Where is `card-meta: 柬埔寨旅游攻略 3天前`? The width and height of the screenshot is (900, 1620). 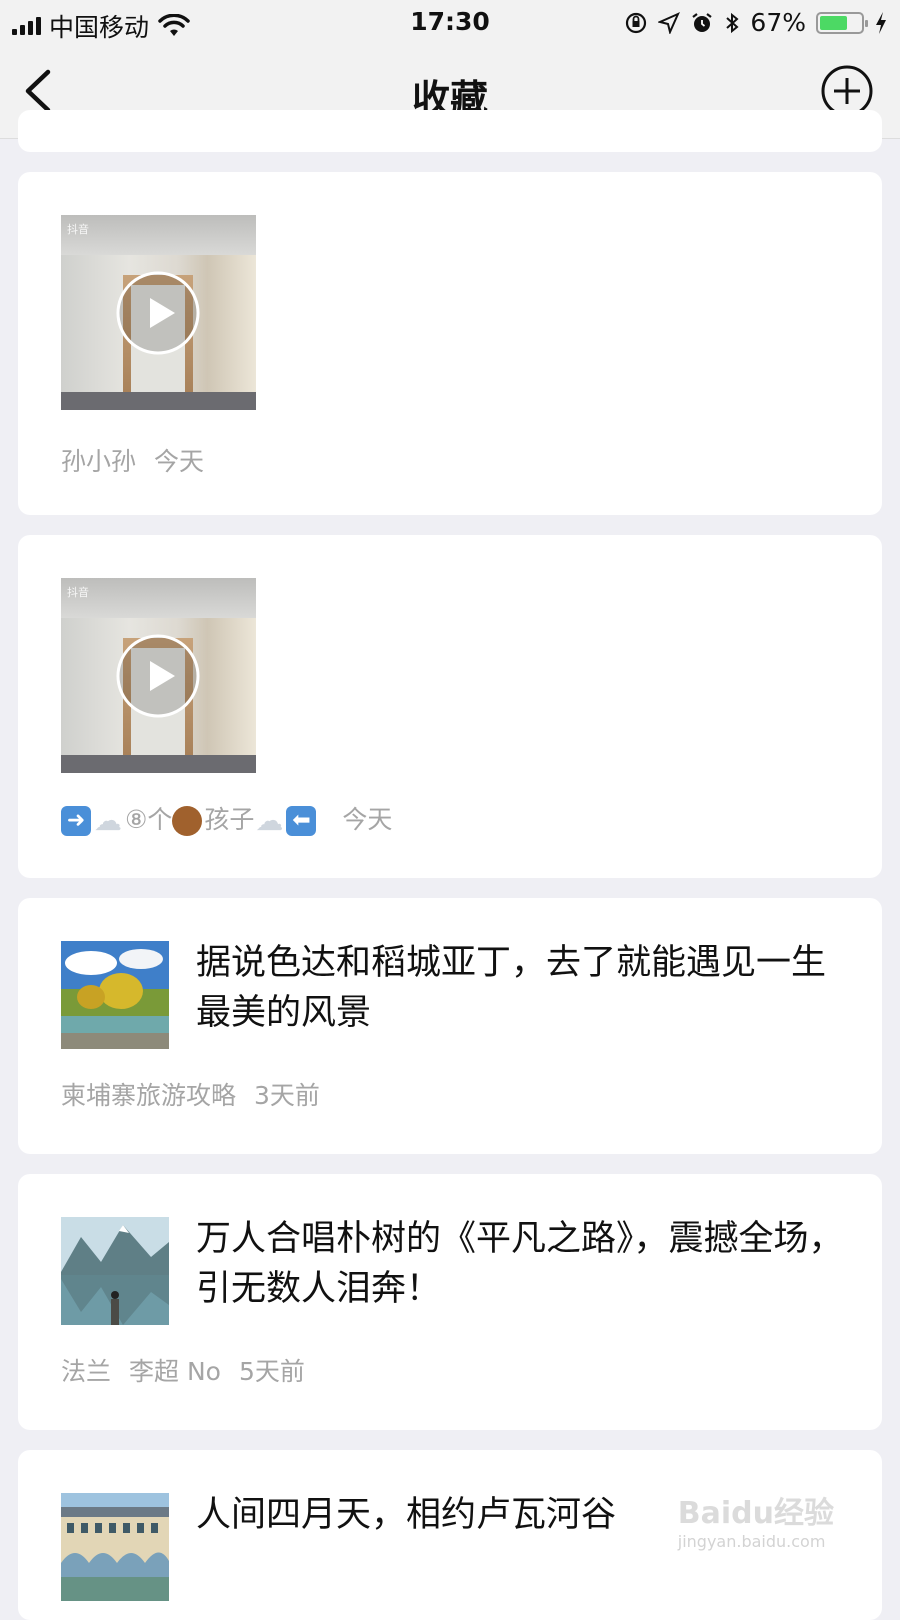 card-meta: 柬埔寨旅游攻略 3天前 is located at coordinates (199, 1094).